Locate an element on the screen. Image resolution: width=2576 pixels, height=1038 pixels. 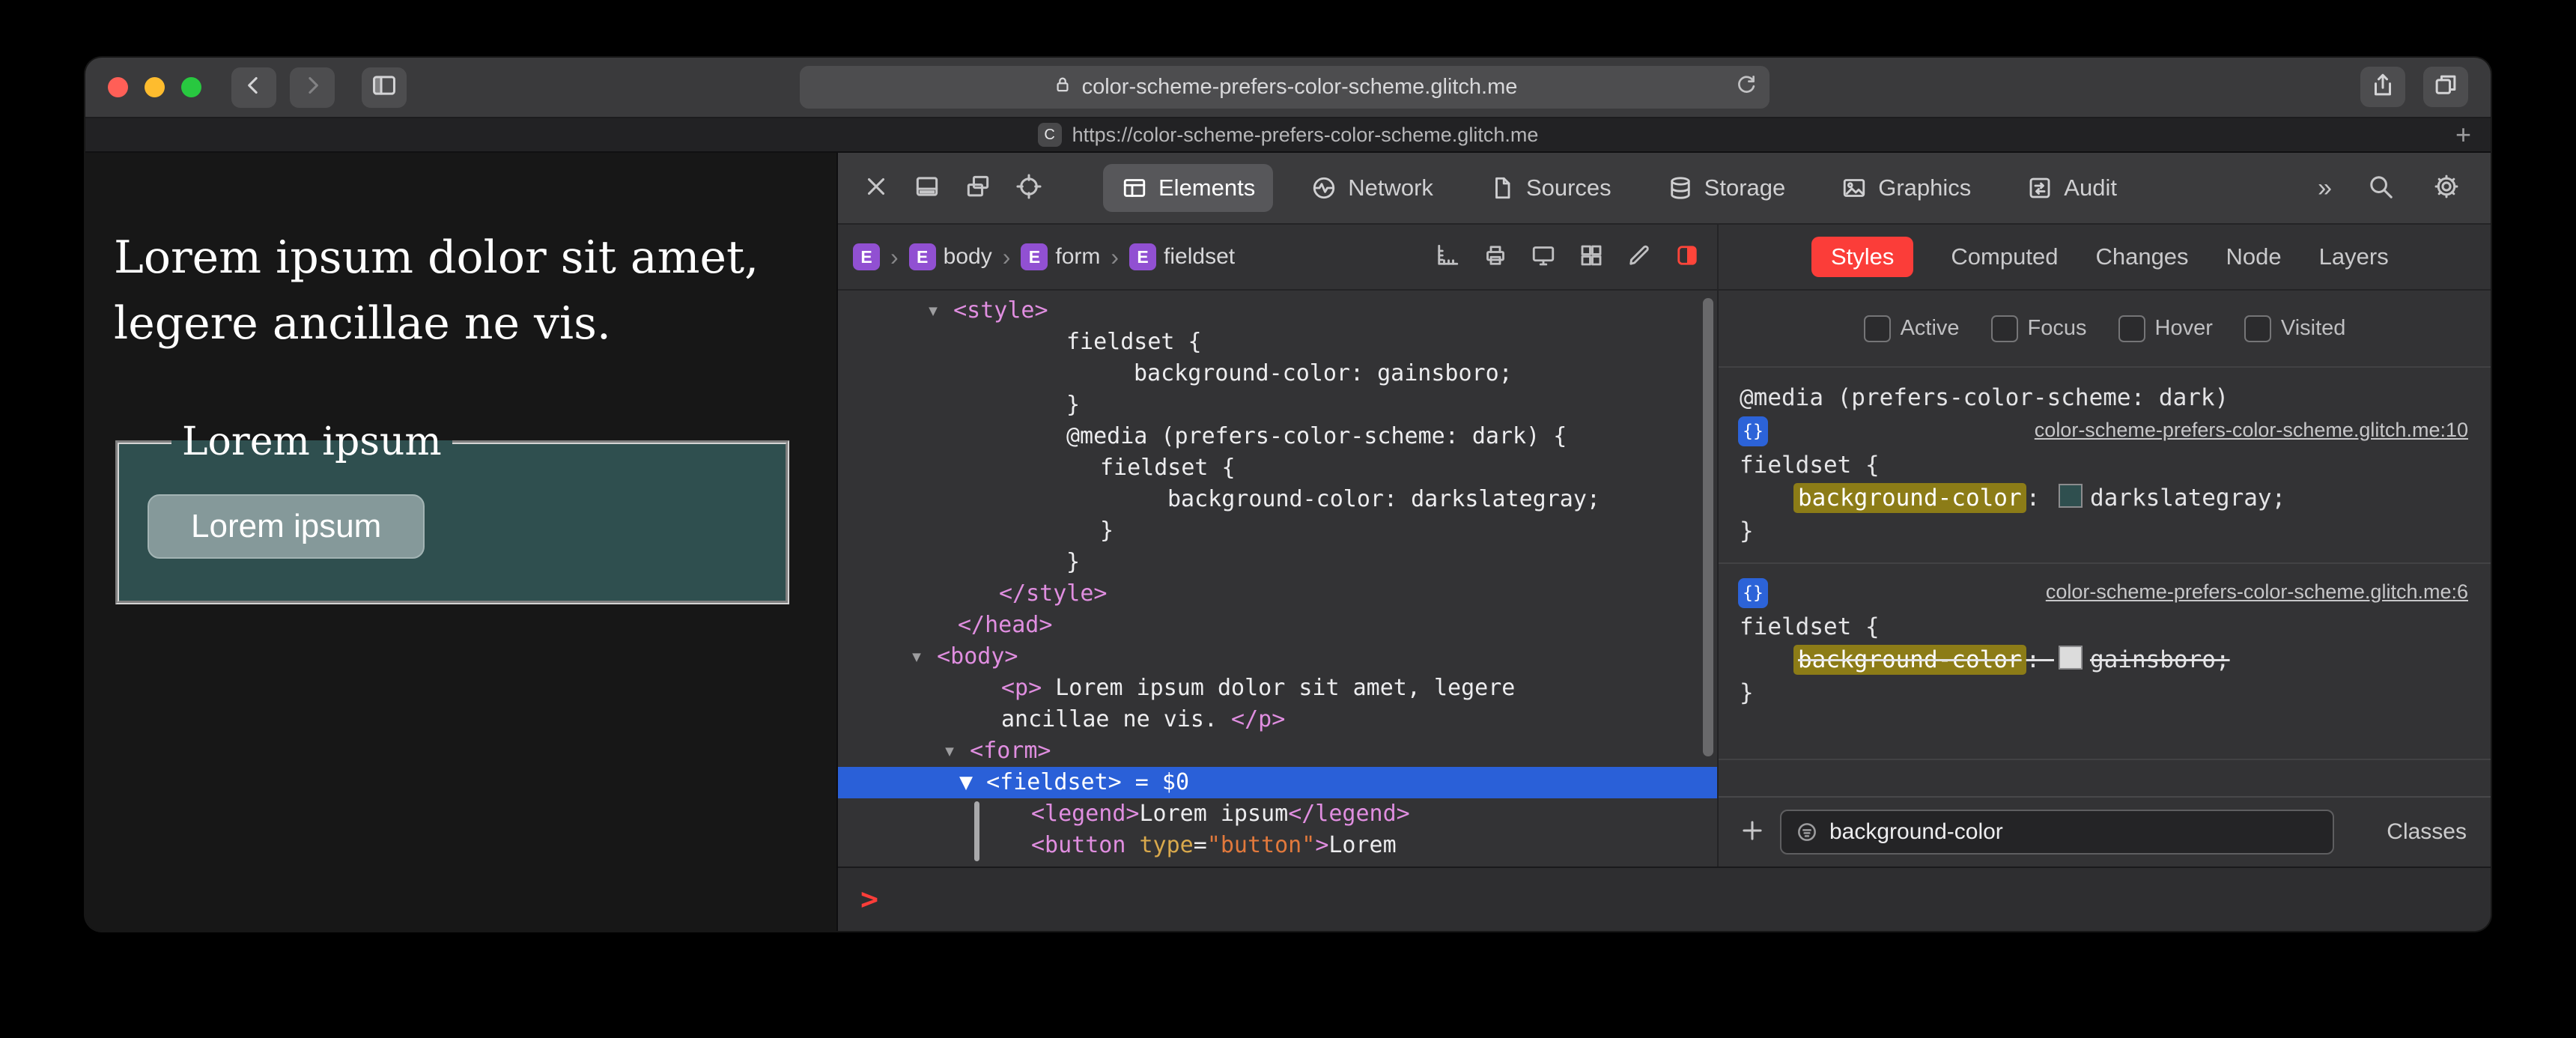
page-fieldset-legend: Lorem ipsum is located at coordinates (312, 441).